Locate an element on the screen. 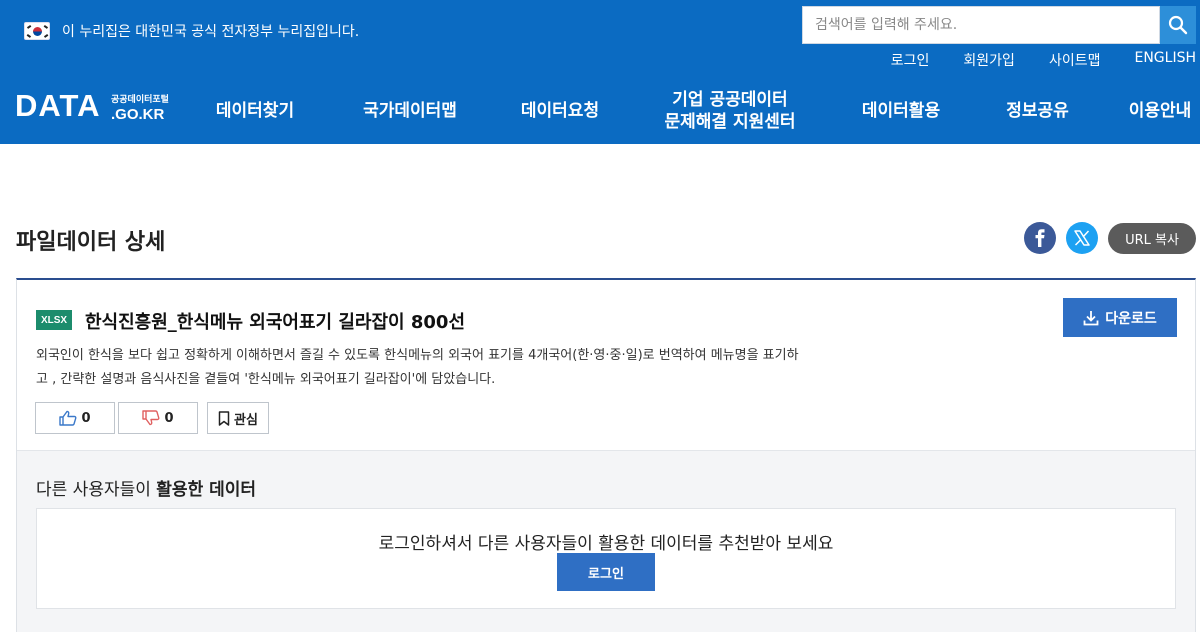 This screenshot has height=642, width=1200. dataset-title: 한식진흥원_한식메뉴 외국어표기 길라잡이 800선 is located at coordinates (275, 322).